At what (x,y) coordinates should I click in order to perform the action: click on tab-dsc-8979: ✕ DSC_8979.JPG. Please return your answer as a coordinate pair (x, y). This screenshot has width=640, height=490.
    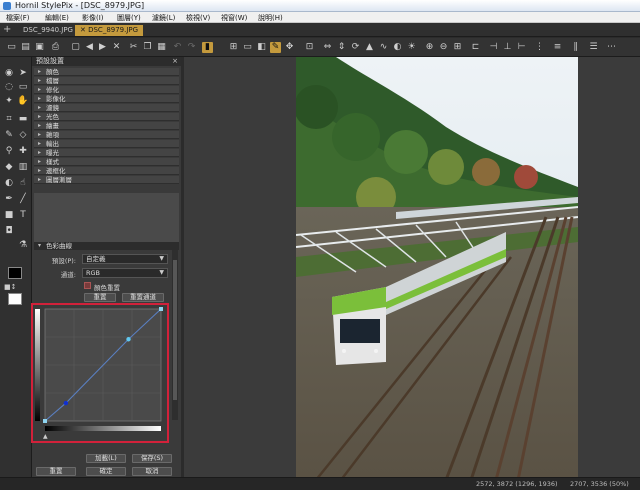
    Looking at the image, I should click on (109, 30).